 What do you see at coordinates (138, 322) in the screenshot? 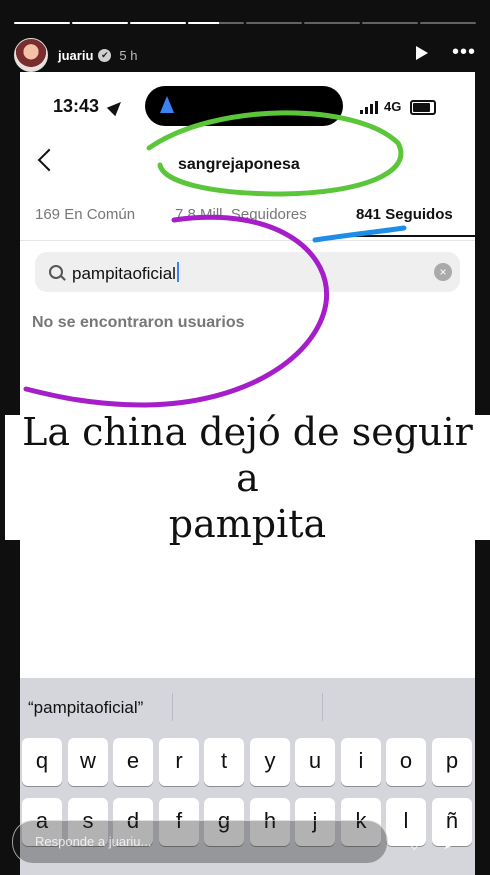
I see `empty-state-text: No se encontraron usuarios` at bounding box center [138, 322].